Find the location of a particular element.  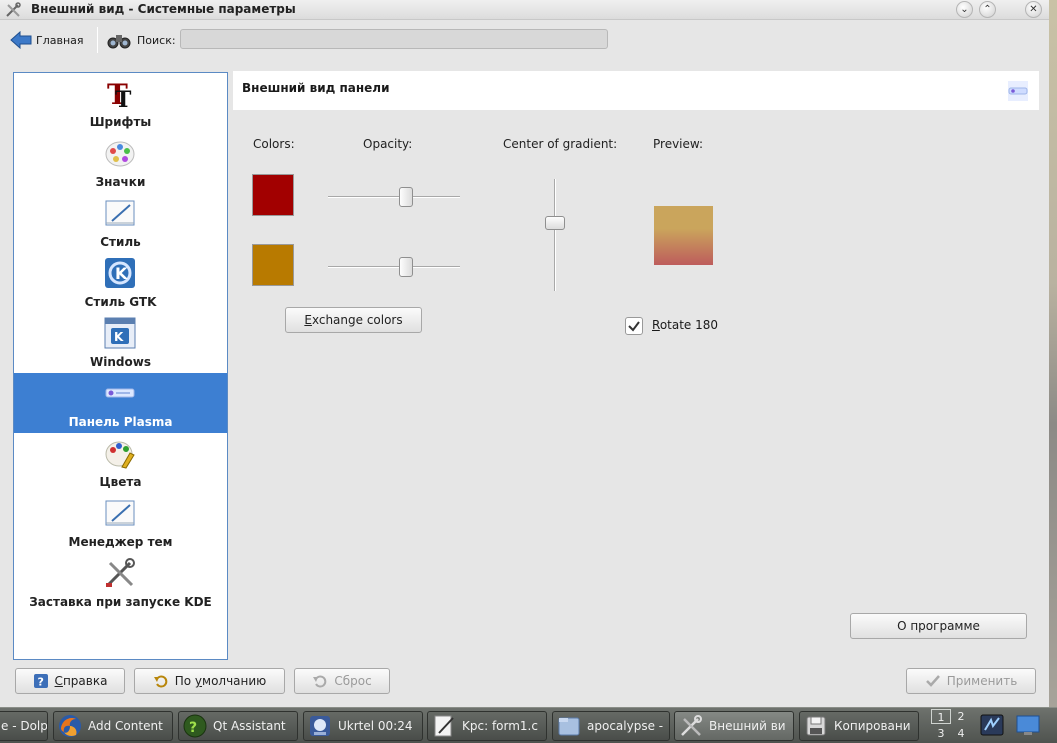

task-label: Add Content is located at coordinates (125, 726).